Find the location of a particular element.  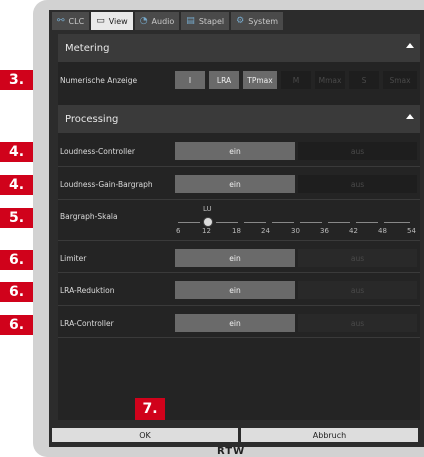

bargraph-scale-label: Bargraph-Skala is located at coordinates (89, 216).